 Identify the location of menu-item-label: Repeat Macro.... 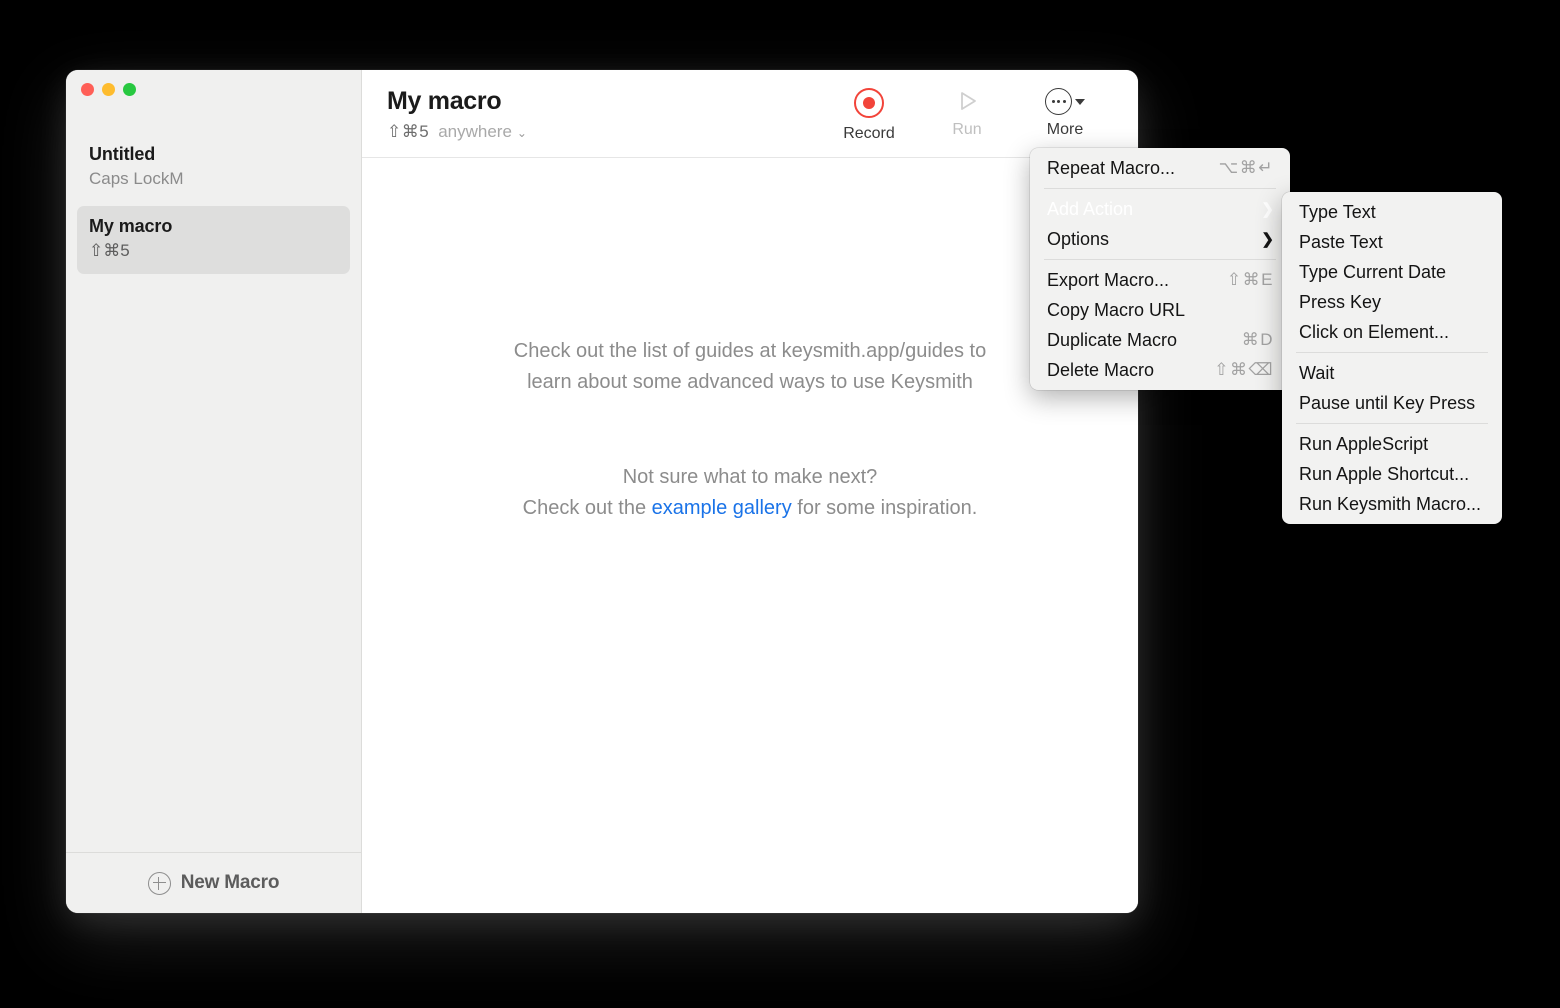
(1111, 167).